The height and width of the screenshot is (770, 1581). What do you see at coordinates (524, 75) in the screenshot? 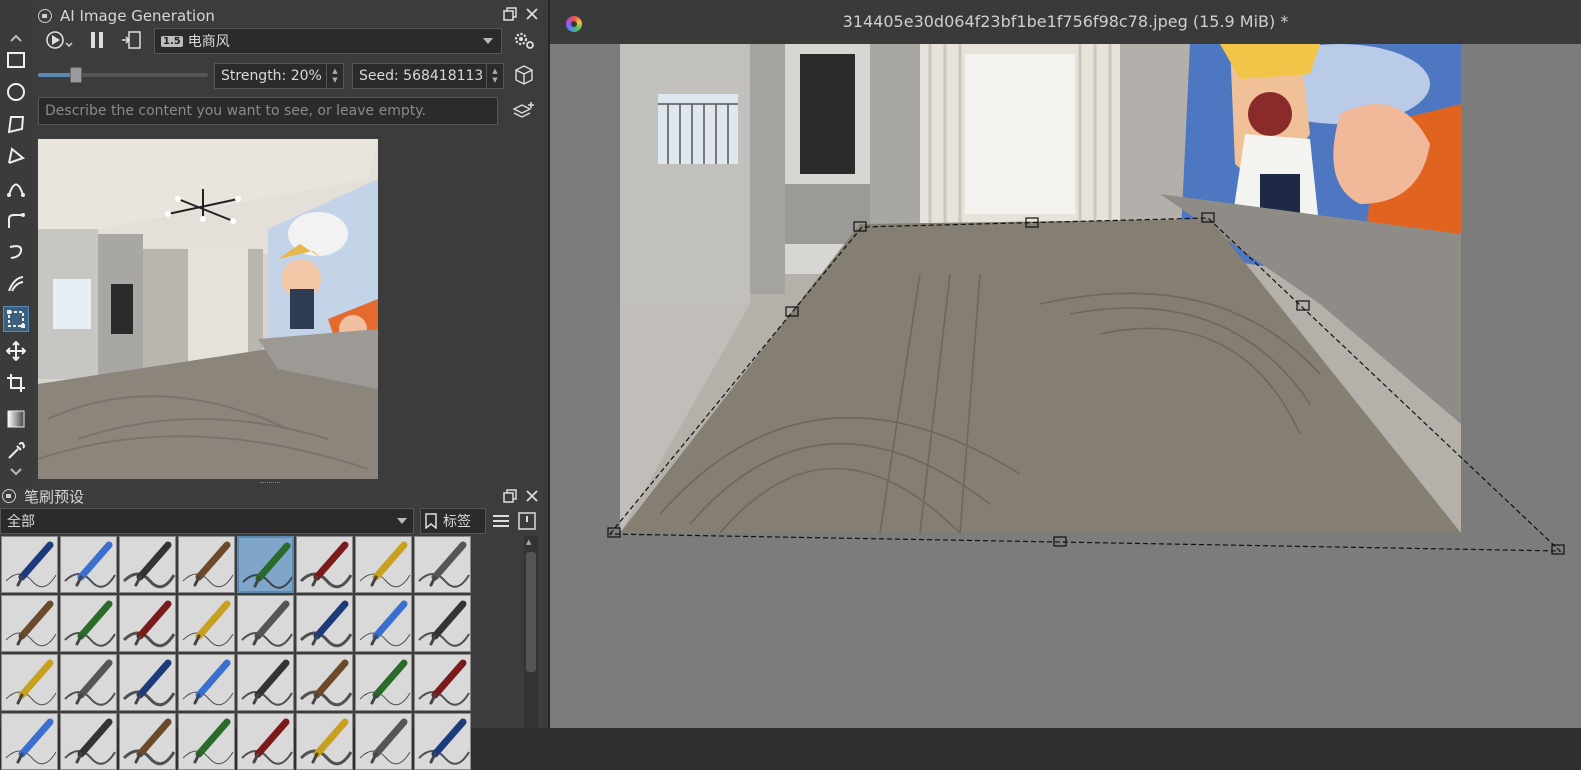
I see `random-seed-icon` at bounding box center [524, 75].